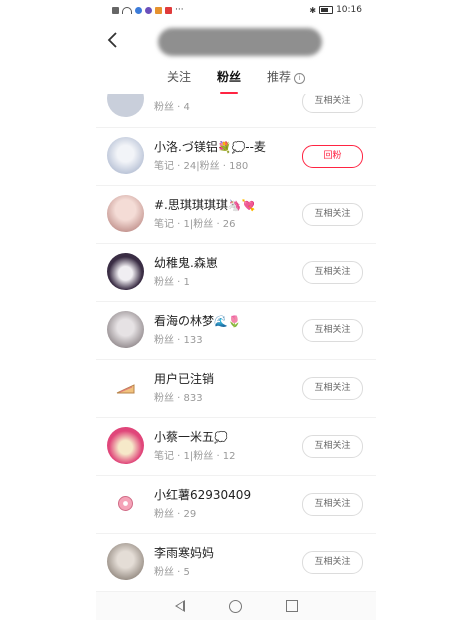 This screenshot has width=463, height=620. What do you see at coordinates (191, 437) in the screenshot?
I see `user-name: 小蔡一米五💭` at bounding box center [191, 437].